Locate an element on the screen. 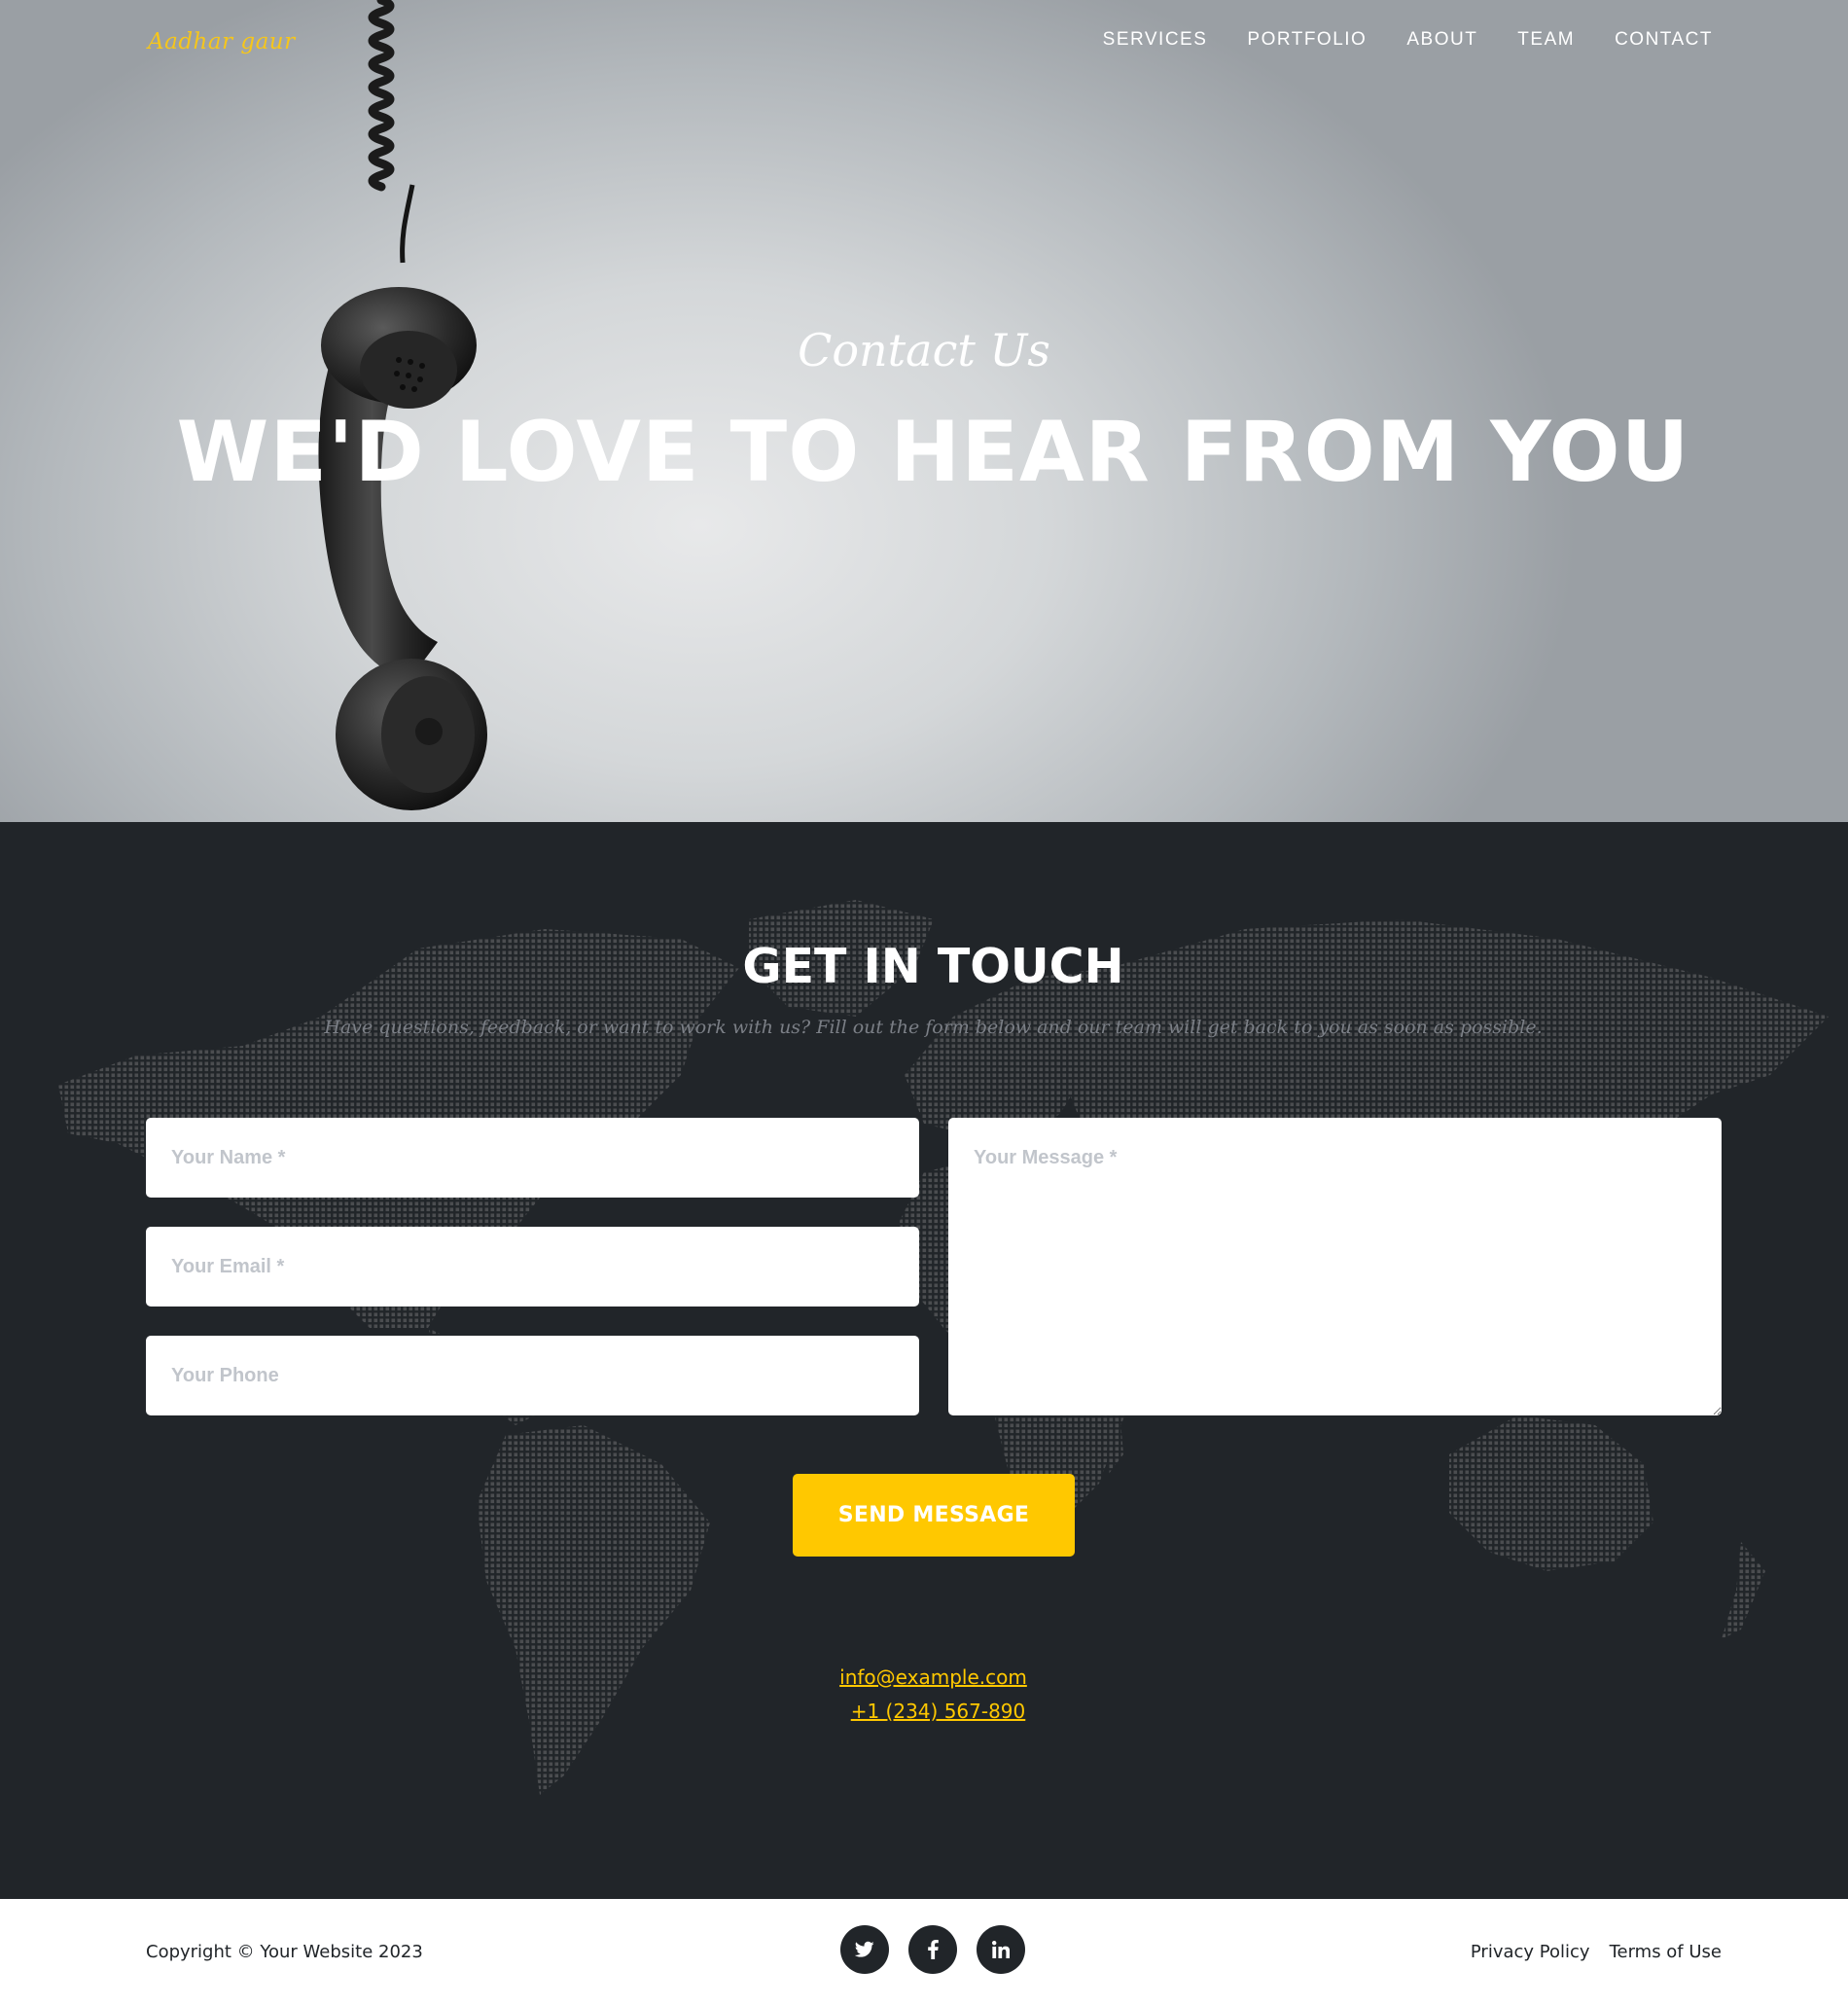 This screenshot has height=2005, width=1848. nav-item-contact: CONTACT is located at coordinates (1664, 40).